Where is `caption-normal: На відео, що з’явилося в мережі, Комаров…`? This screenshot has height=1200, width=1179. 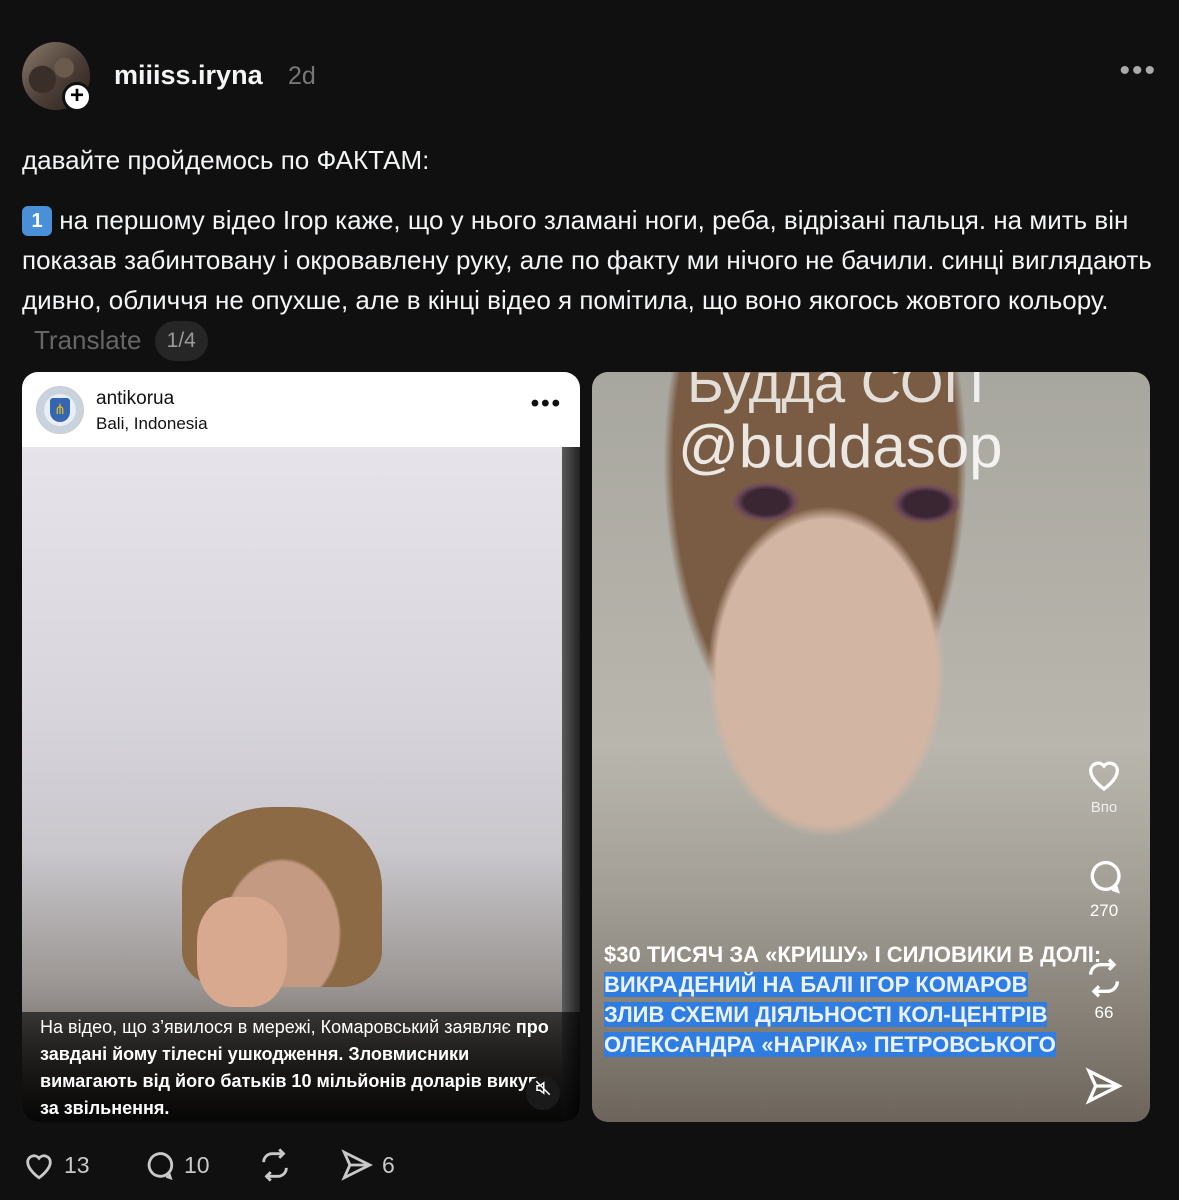 caption-normal: На відео, що з’явилося в мережі, Комаров… is located at coordinates (278, 1027).